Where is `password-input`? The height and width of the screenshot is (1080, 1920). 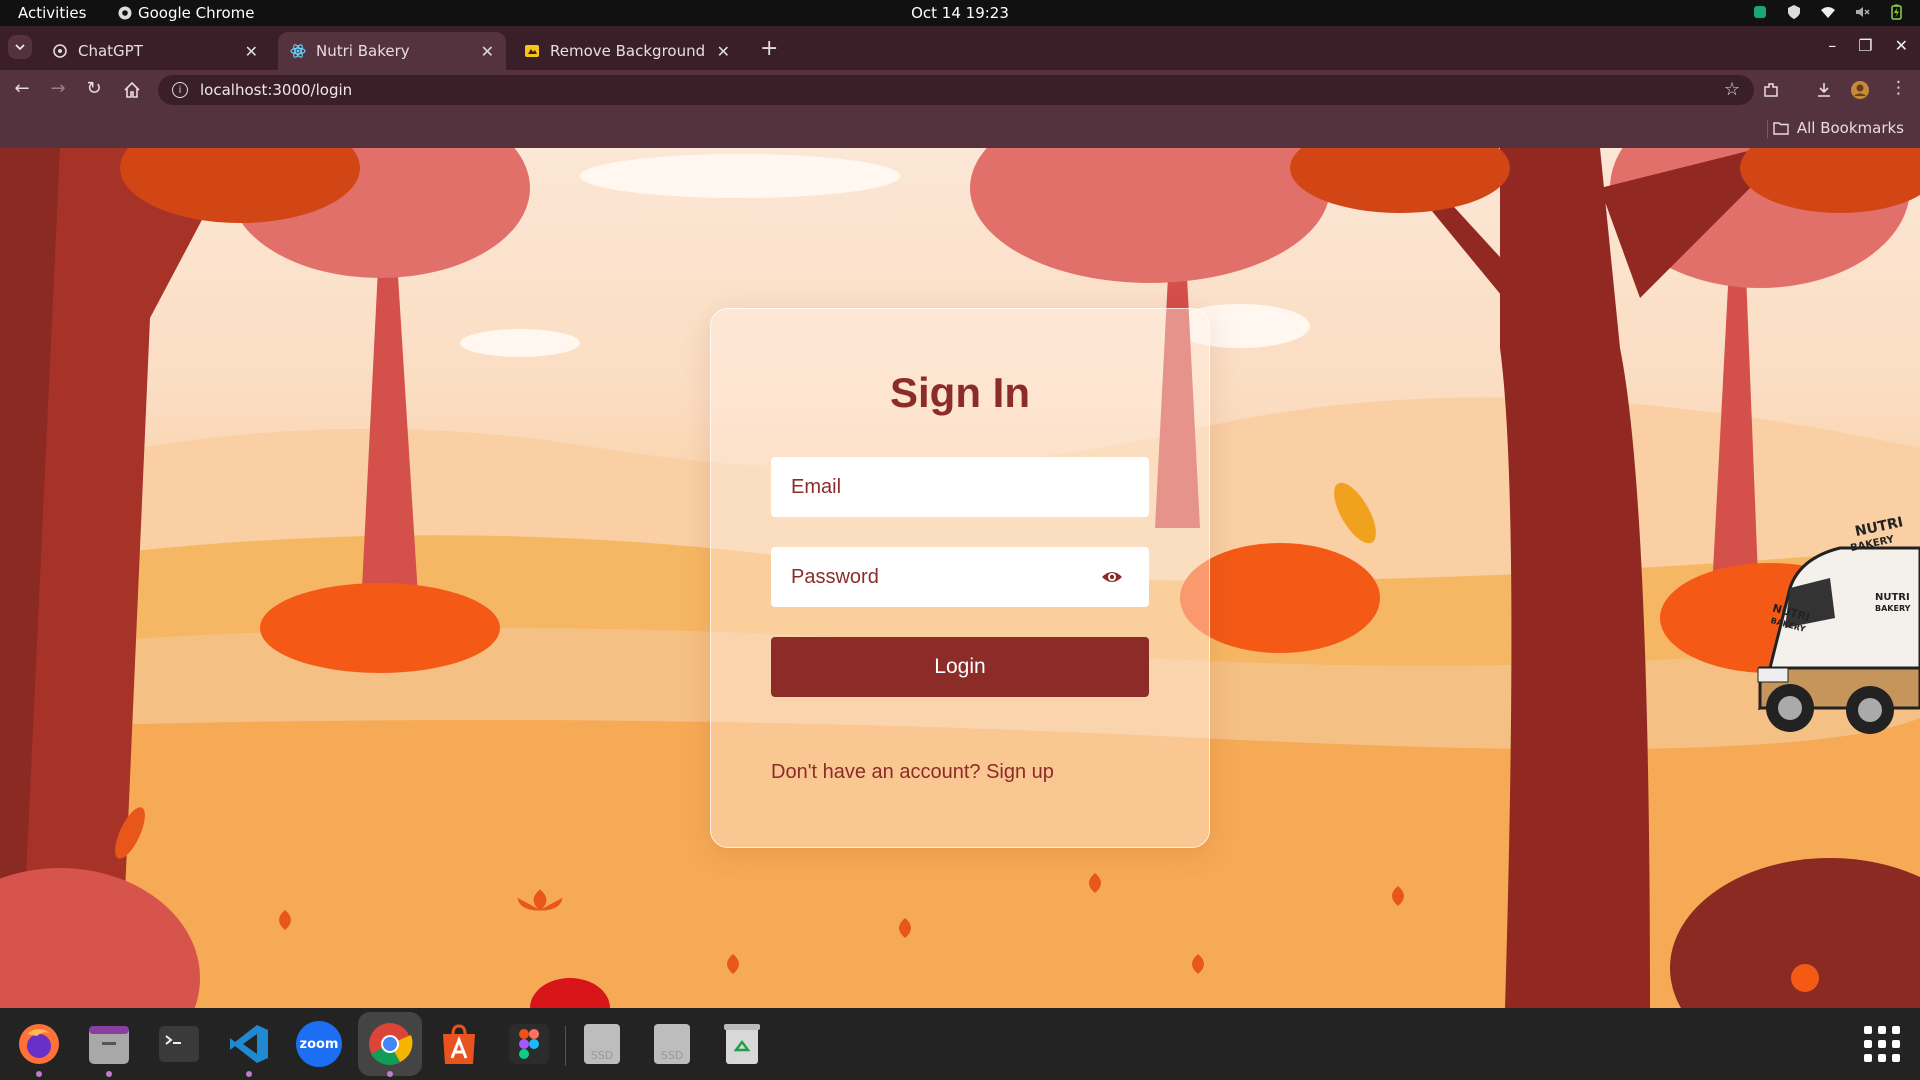
password-input is located at coordinates (941, 577).